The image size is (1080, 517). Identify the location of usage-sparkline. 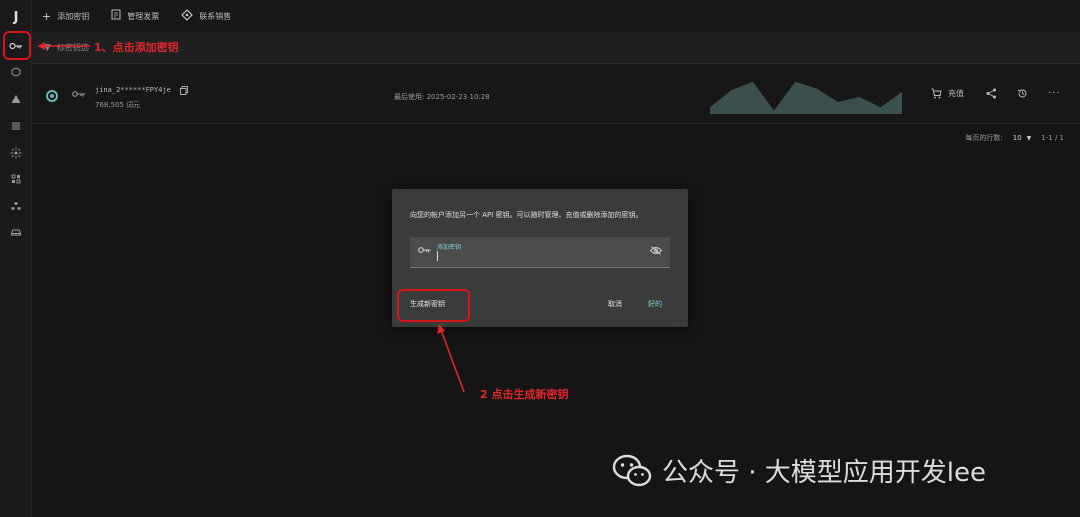
(806, 97).